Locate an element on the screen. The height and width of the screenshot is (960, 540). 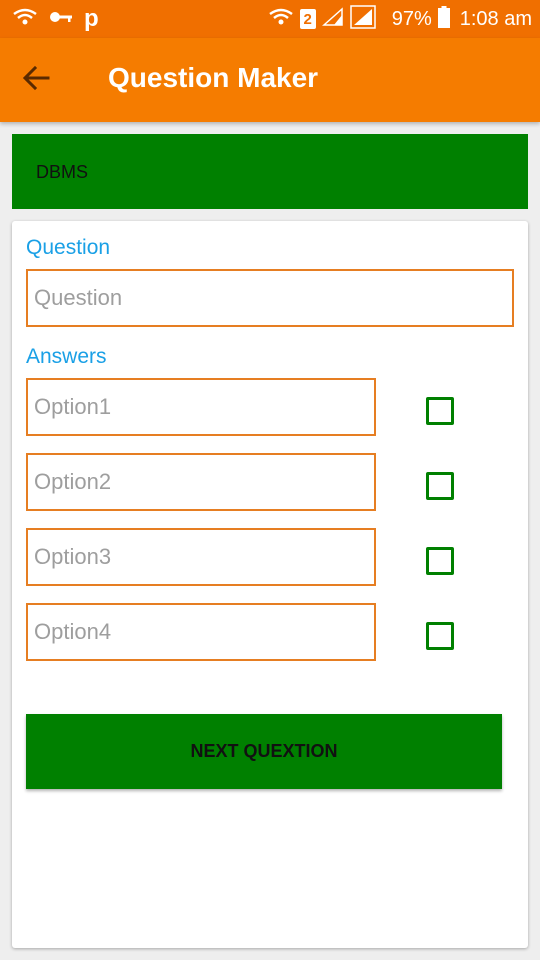
option4-checkbox is located at coordinates (440, 636).